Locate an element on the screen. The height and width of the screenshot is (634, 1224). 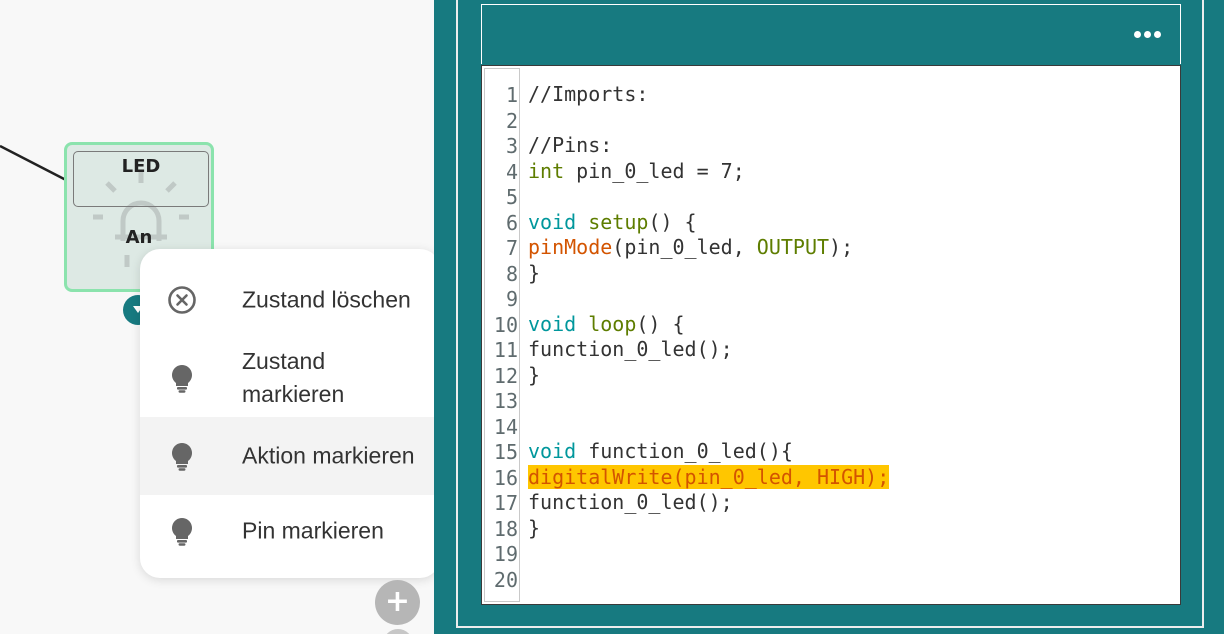
code-token: int is located at coordinates (546, 170).